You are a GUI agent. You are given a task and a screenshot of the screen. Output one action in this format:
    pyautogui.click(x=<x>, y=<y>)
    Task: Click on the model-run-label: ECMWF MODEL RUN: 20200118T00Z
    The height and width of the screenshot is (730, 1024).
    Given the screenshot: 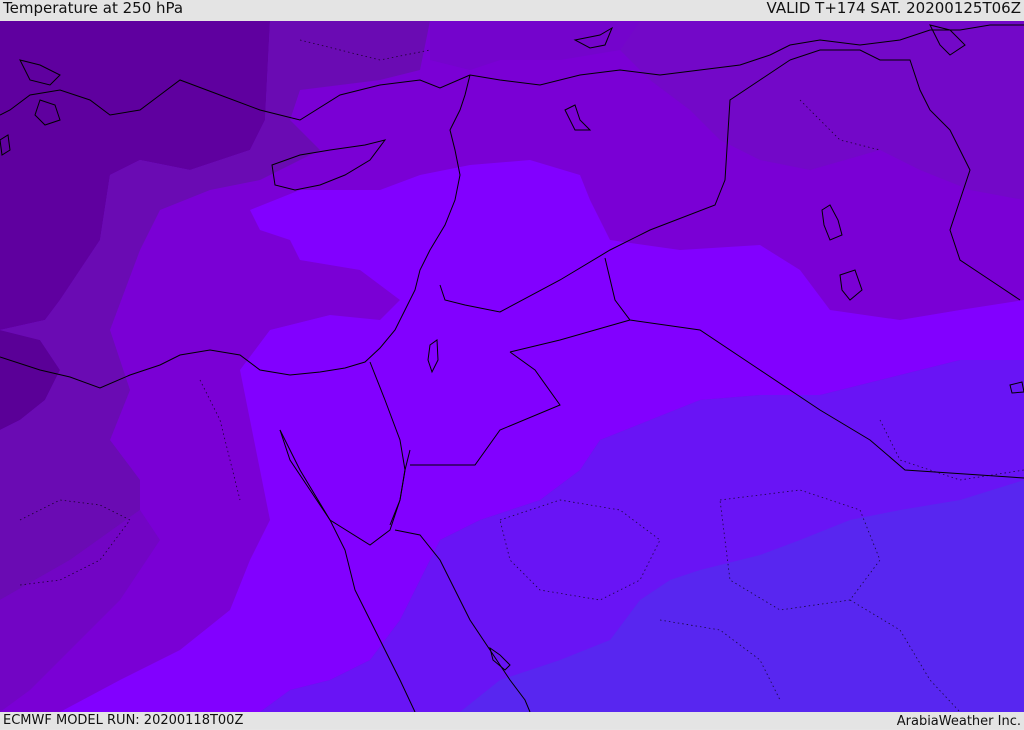 What is the action you would take?
    pyautogui.click(x=123, y=720)
    